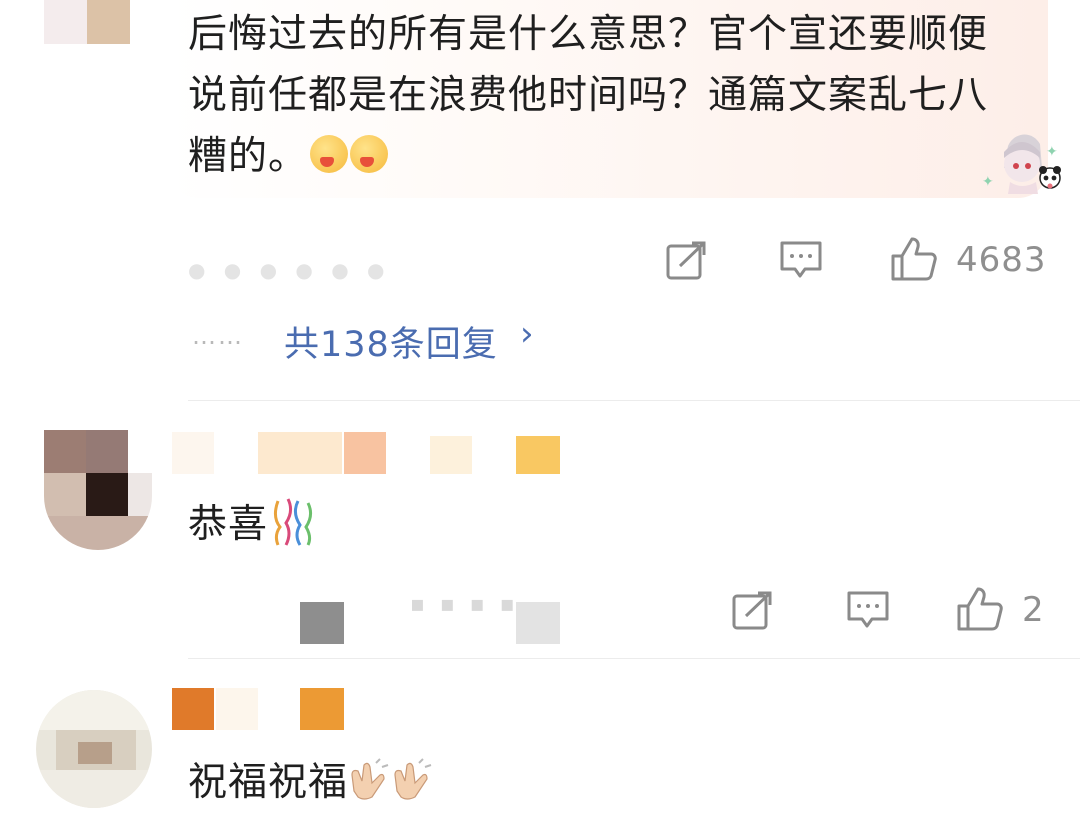 The image size is (1080, 838). Describe the element at coordinates (311, 782) in the screenshot. I see `comment-text: 祝福祝福` at that location.